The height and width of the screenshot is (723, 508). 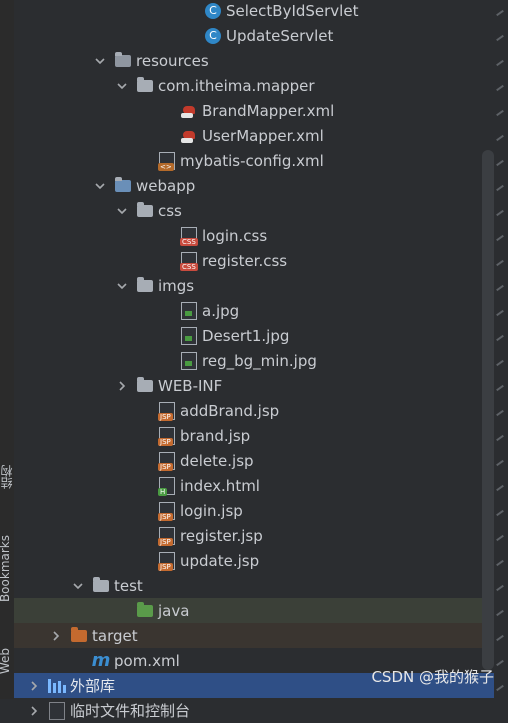 What do you see at coordinates (254, 310) in the screenshot?
I see `tree-row: a.jpg` at bounding box center [254, 310].